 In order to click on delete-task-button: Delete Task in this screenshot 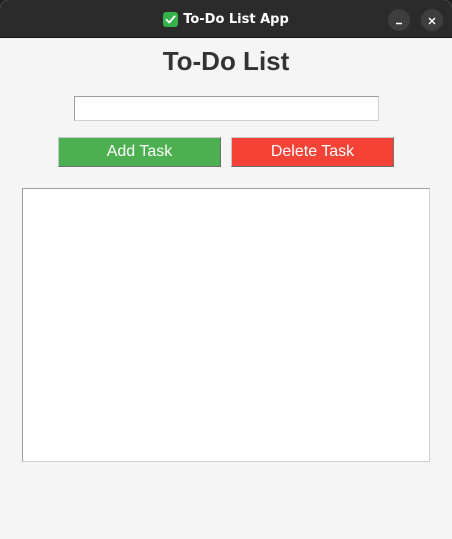, I will do `click(312, 152)`.